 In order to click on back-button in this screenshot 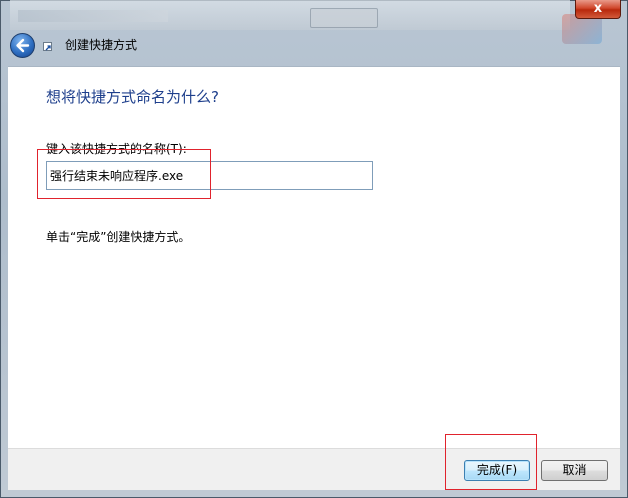, I will do `click(22, 45)`.